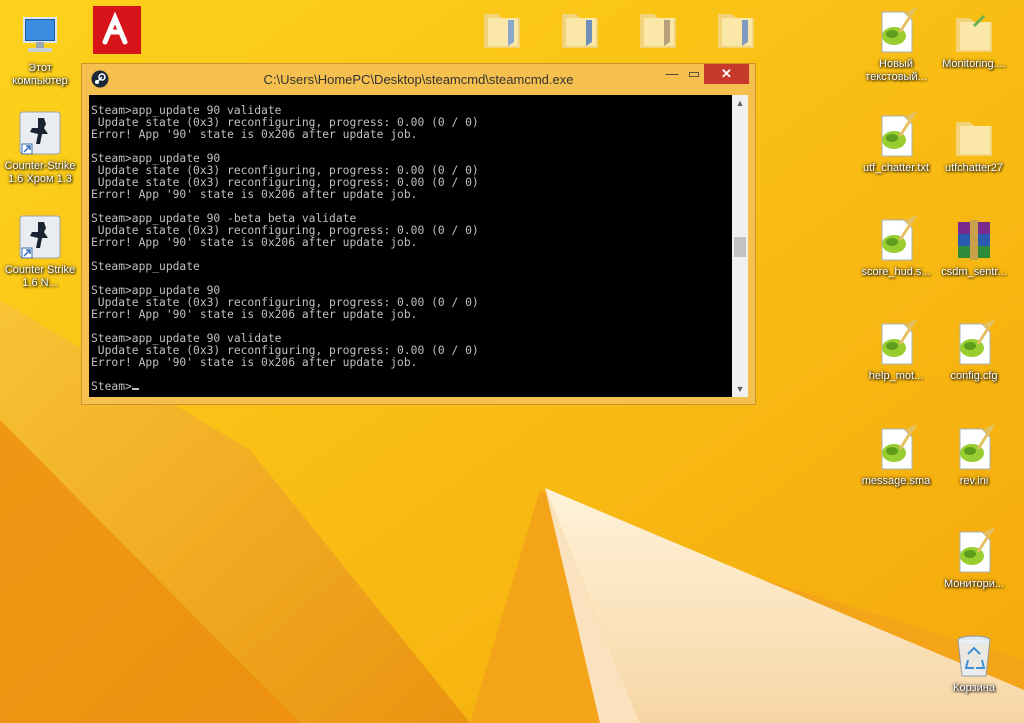  I want to click on desktop-icon-recycle-bin: Корзина, so click(974, 663).